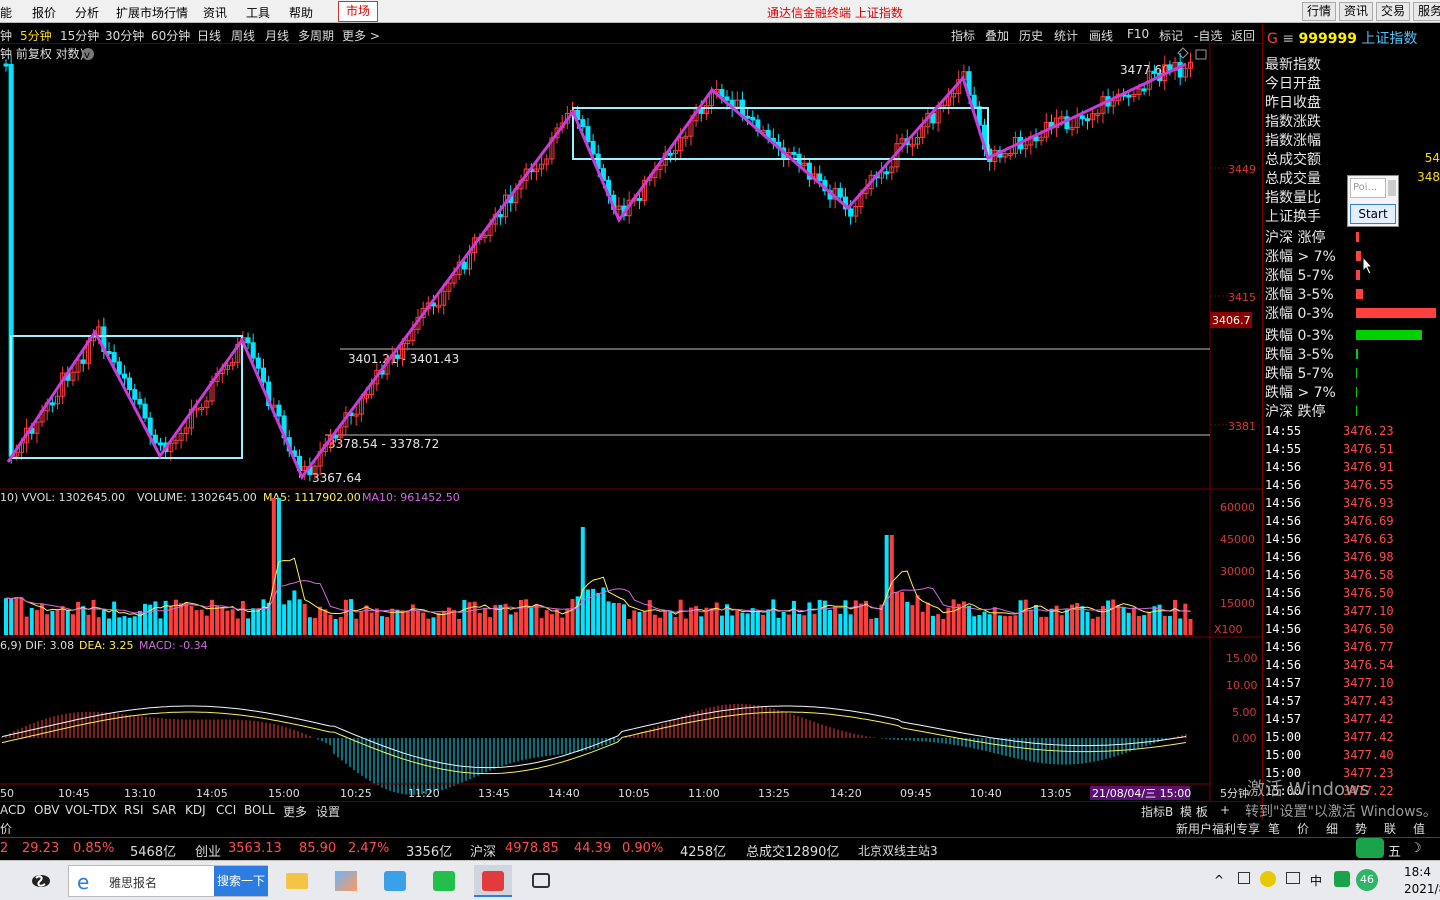  Describe the element at coordinates (170, 35) in the screenshot. I see `period-60min: 60分钟` at that location.